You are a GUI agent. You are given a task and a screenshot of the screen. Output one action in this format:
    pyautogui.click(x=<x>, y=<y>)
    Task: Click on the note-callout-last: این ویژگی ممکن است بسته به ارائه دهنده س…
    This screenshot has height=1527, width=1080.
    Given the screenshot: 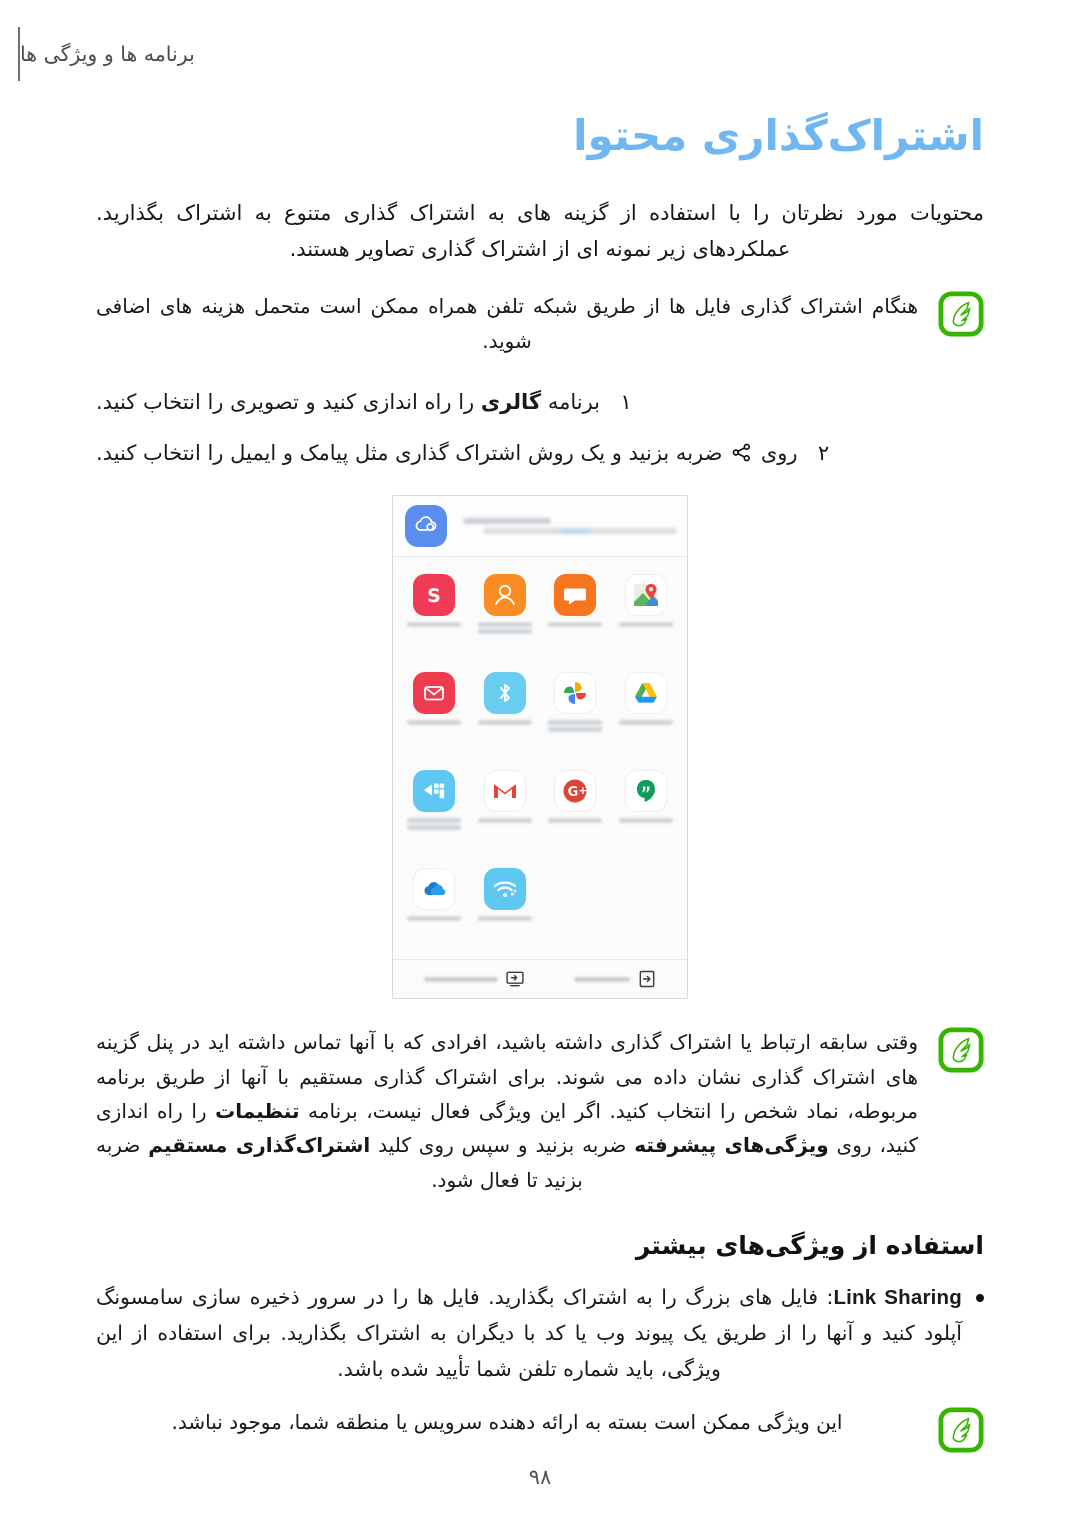 What is the action you would take?
    pyautogui.click(x=540, y=1429)
    